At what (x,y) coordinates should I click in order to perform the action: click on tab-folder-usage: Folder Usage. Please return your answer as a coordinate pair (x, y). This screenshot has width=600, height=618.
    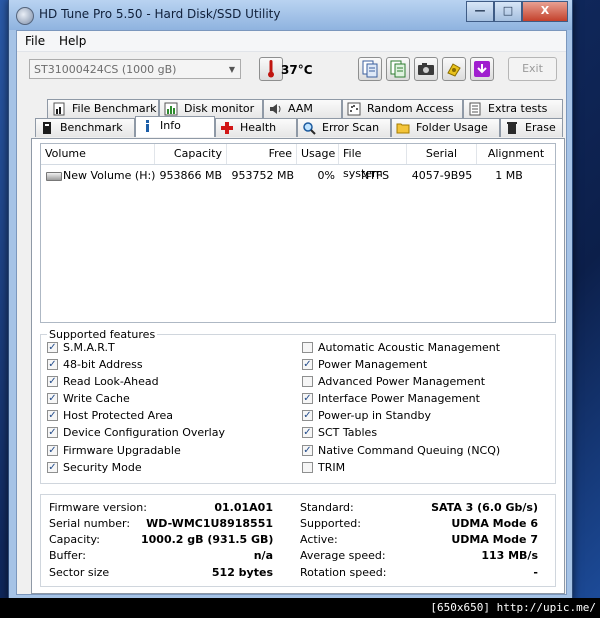
    Looking at the image, I should click on (445, 127).